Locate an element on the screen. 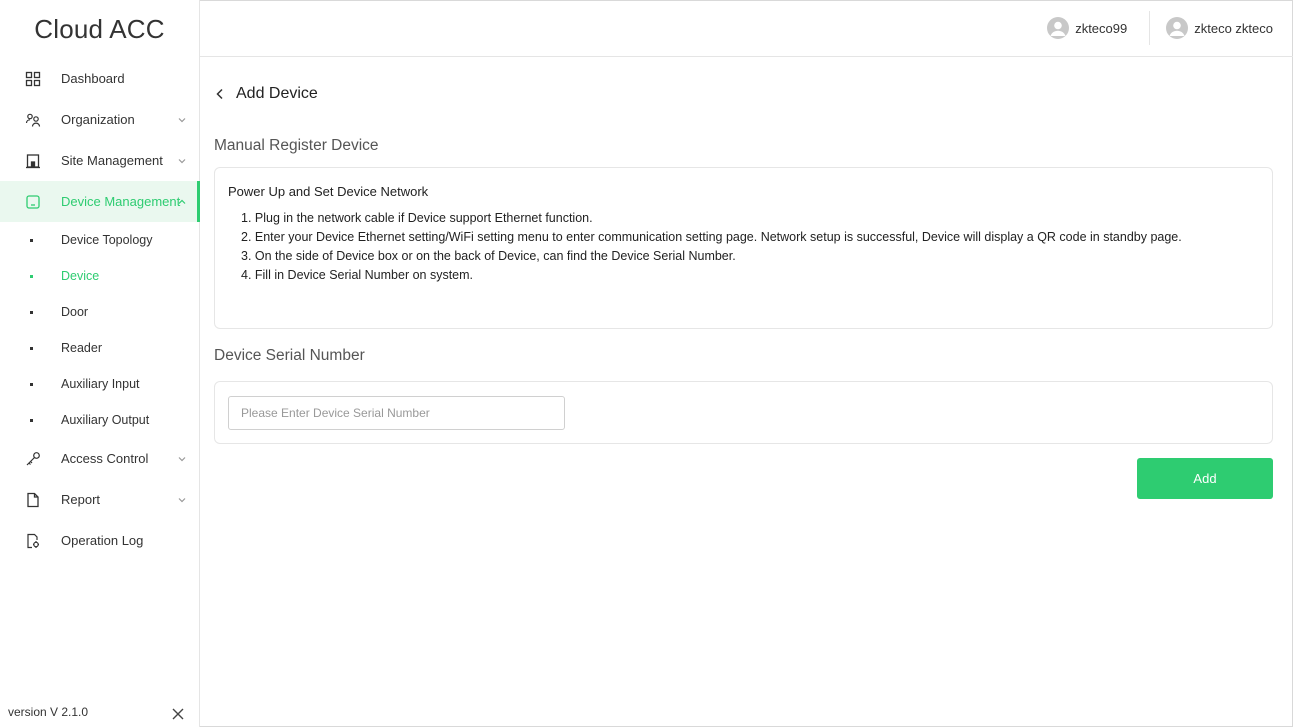 The width and height of the screenshot is (1293, 727). sidebar-item-label: Operation Log is located at coordinates (102, 540).